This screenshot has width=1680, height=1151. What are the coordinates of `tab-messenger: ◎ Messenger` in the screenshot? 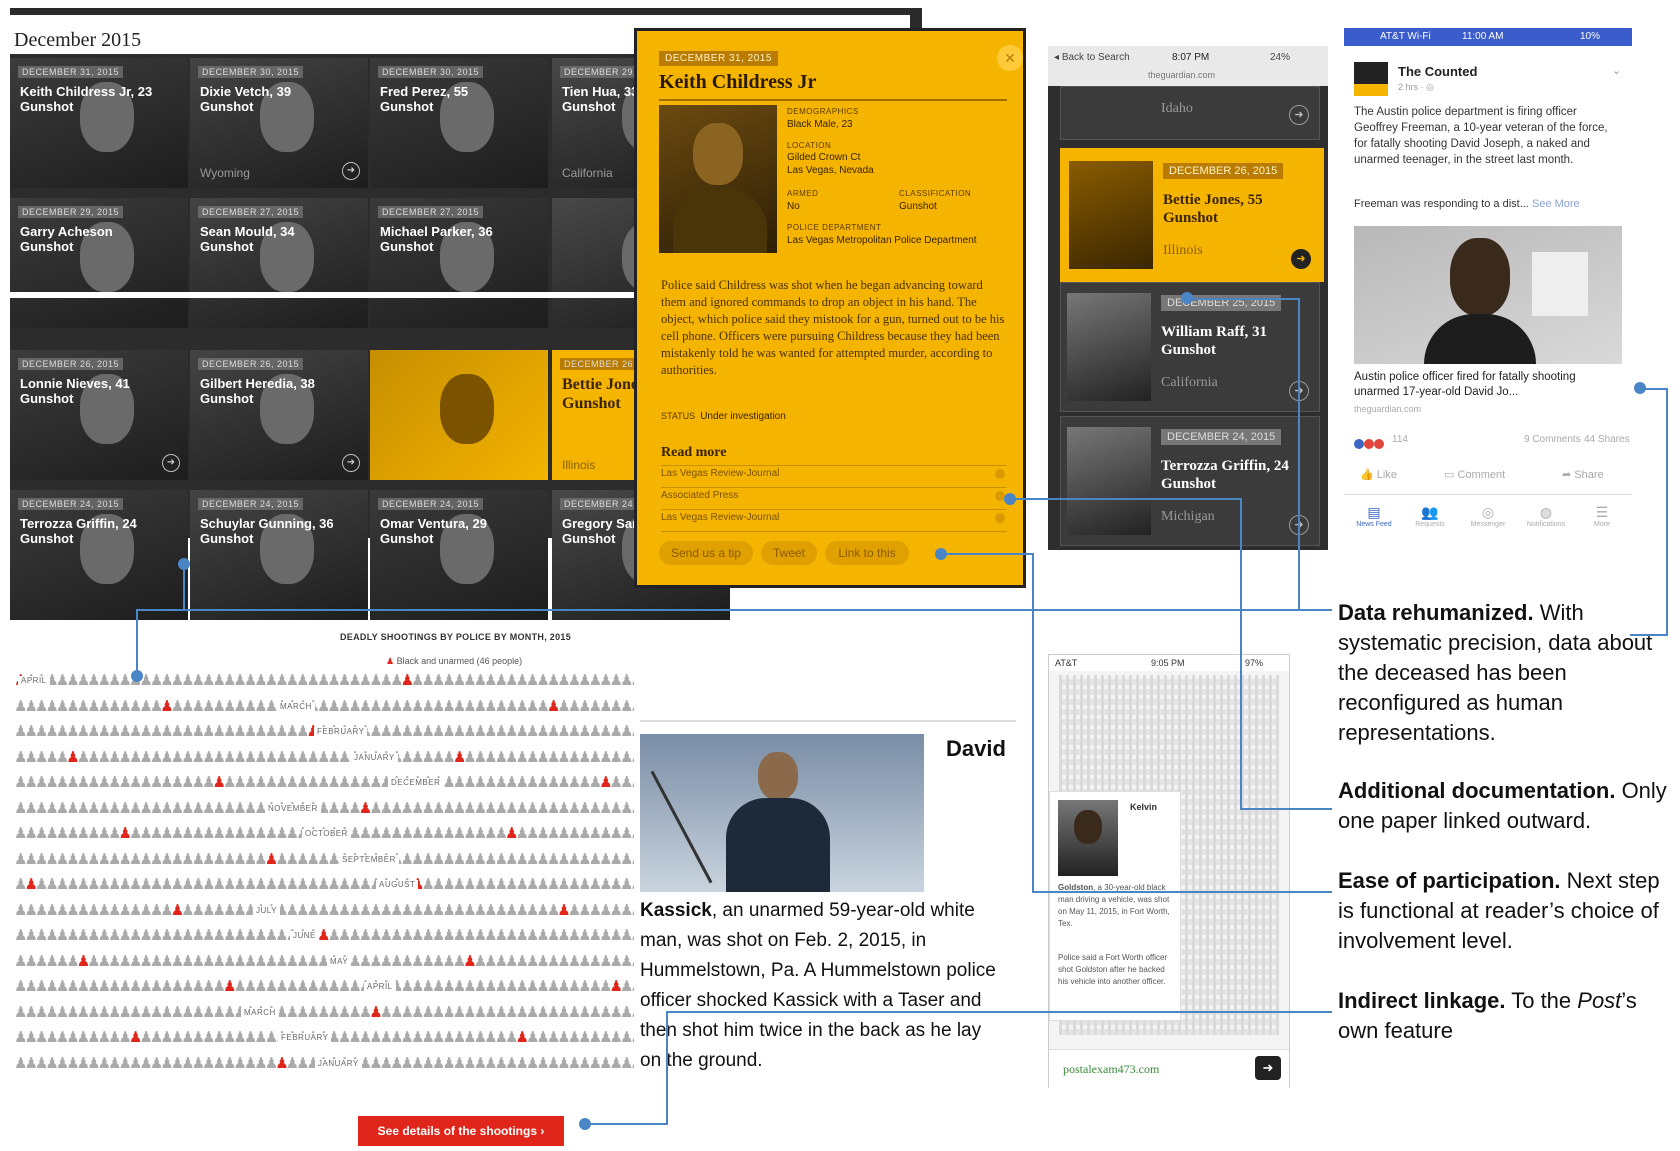 It's located at (1488, 516).